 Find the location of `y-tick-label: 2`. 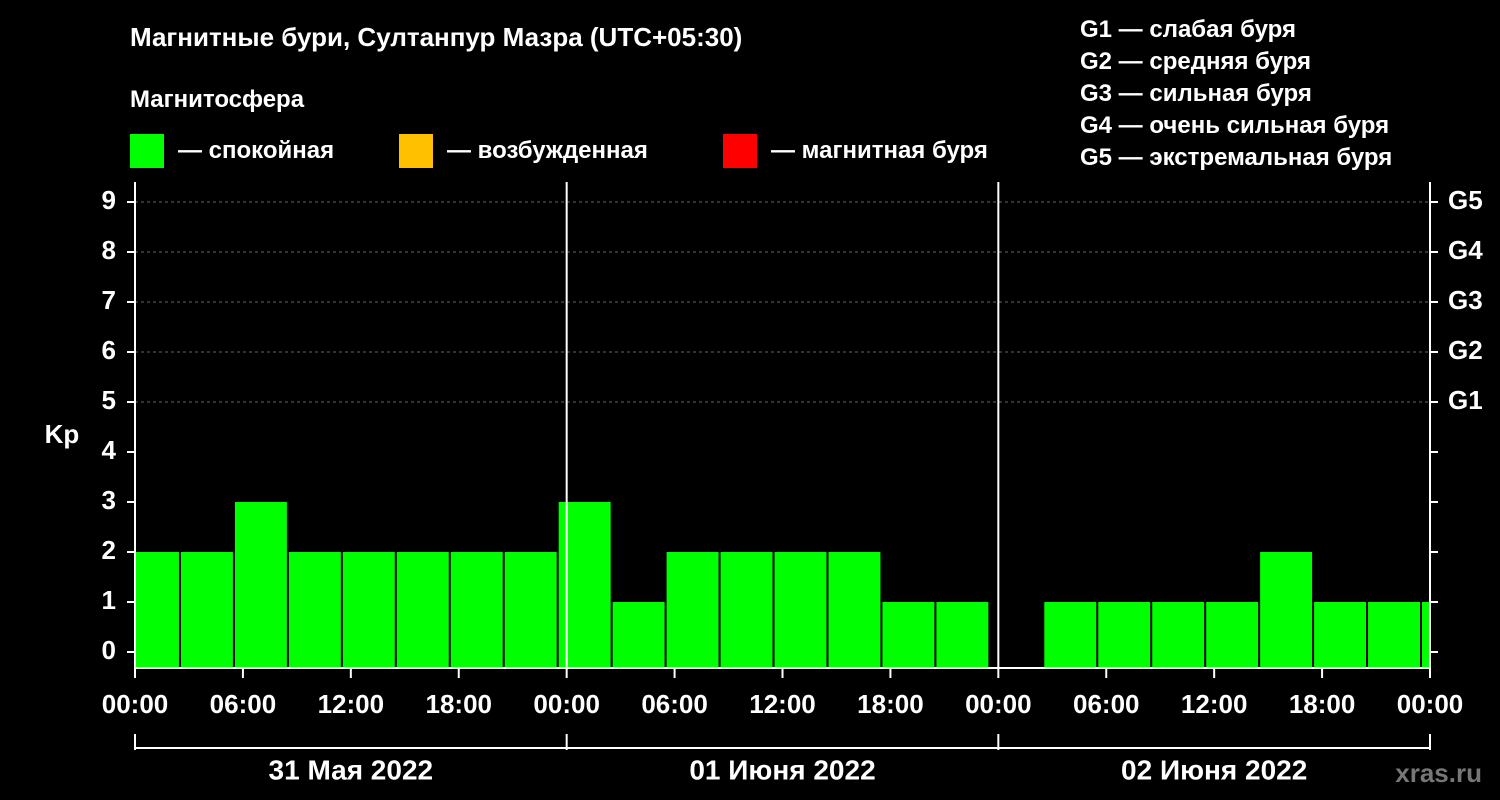

y-tick-label: 2 is located at coordinates (109, 550).